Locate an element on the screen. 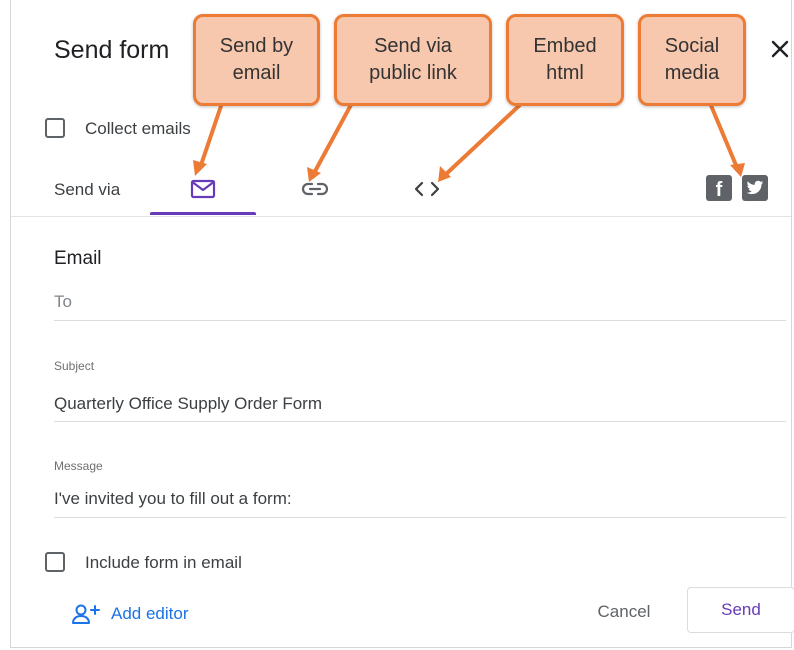 The image size is (794, 650). cancel-button: Cancel is located at coordinates (624, 612).